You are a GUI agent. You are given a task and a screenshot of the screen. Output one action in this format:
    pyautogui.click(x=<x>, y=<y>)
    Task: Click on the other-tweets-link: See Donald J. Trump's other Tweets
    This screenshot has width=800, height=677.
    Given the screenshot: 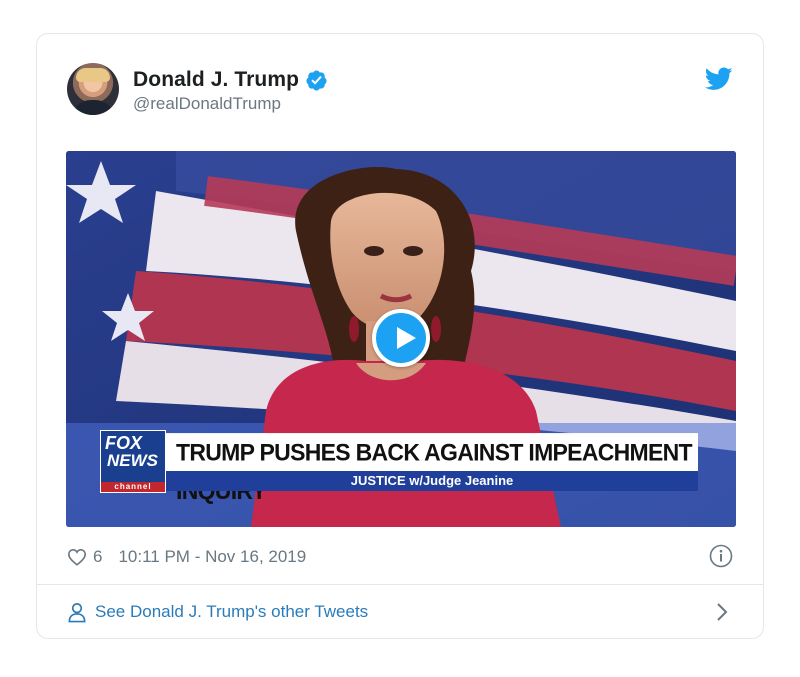 What is the action you would take?
    pyautogui.click(x=217, y=612)
    